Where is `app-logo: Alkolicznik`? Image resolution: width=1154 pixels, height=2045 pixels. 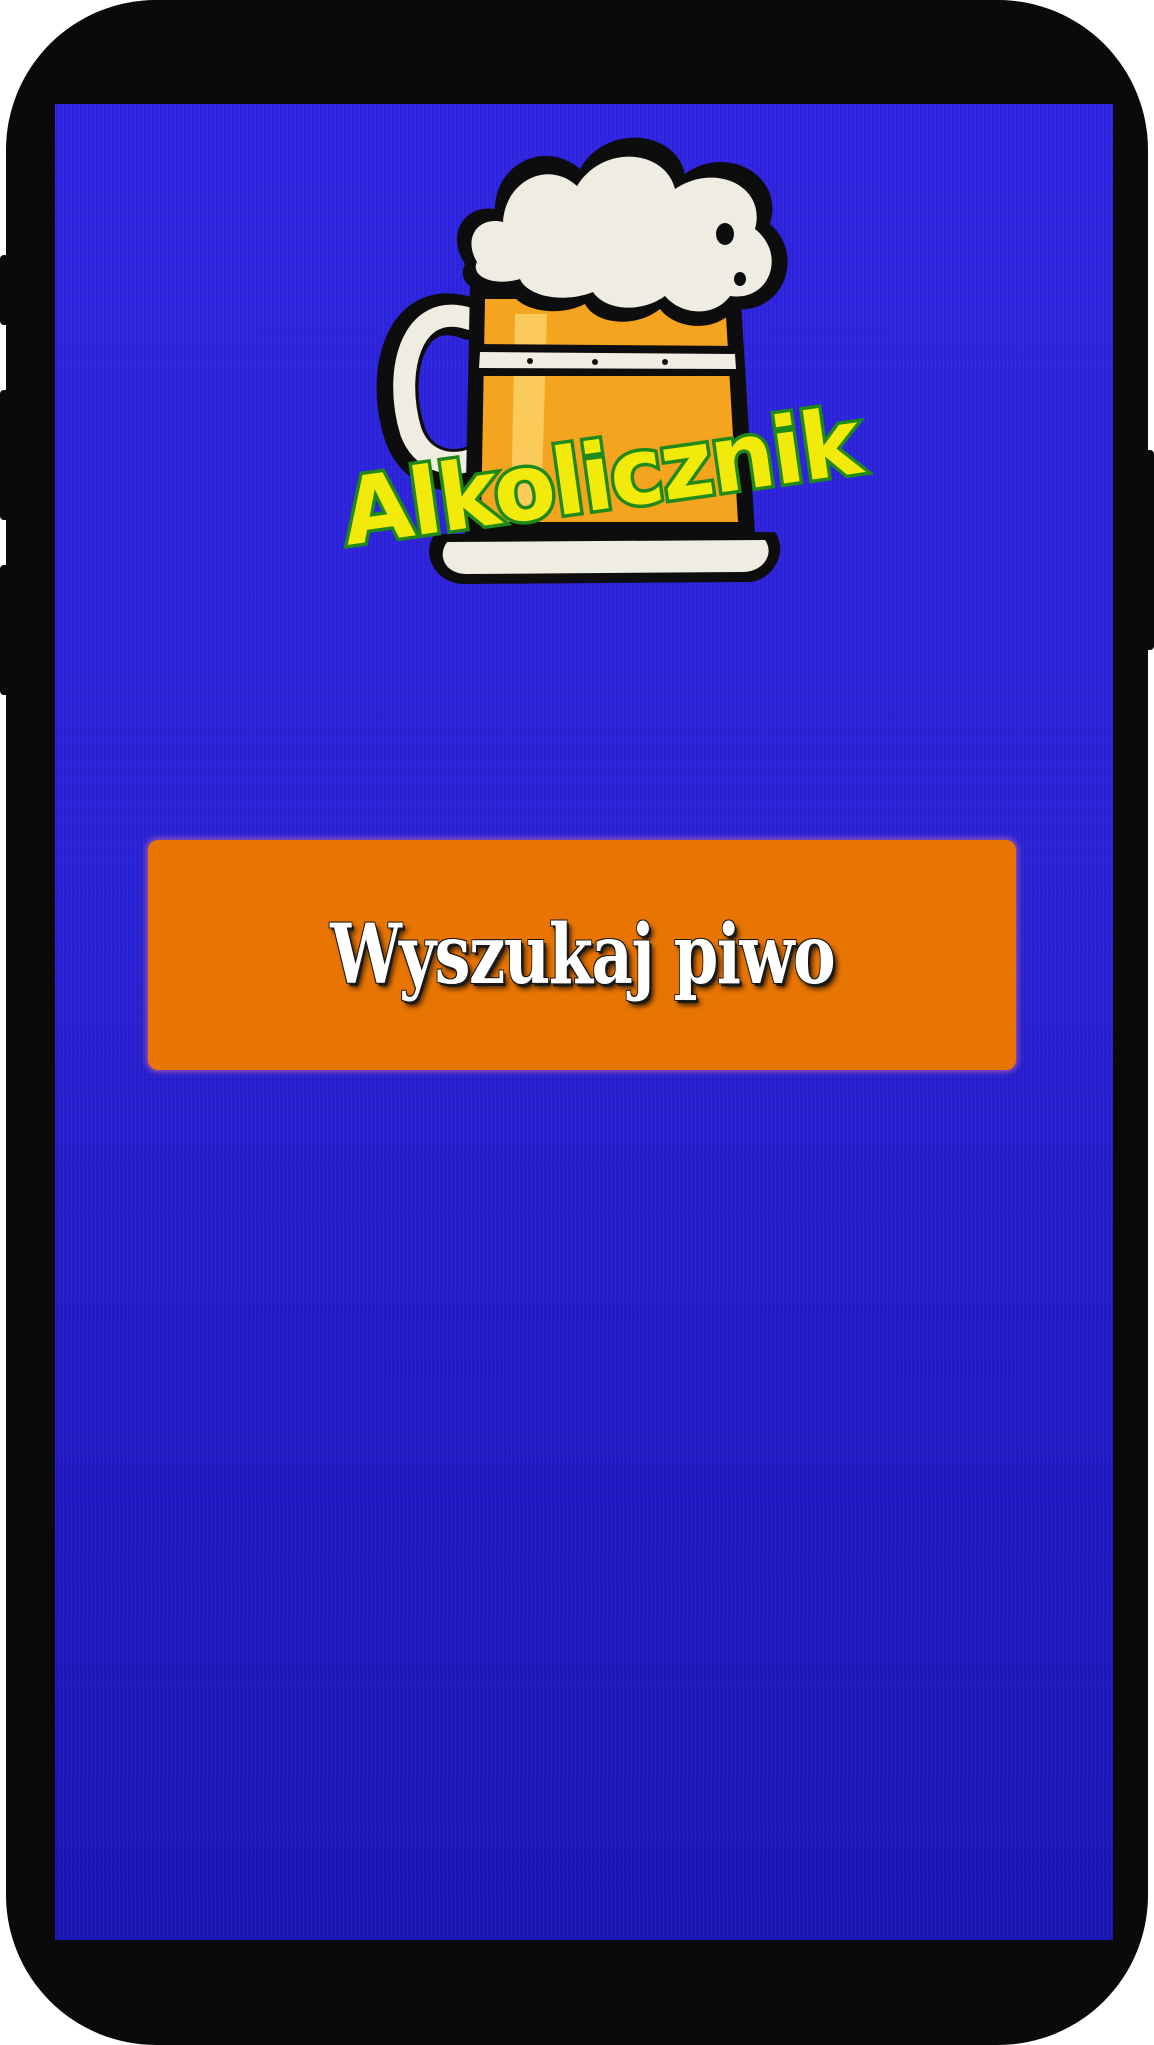 app-logo: Alkolicznik is located at coordinates (600, 354).